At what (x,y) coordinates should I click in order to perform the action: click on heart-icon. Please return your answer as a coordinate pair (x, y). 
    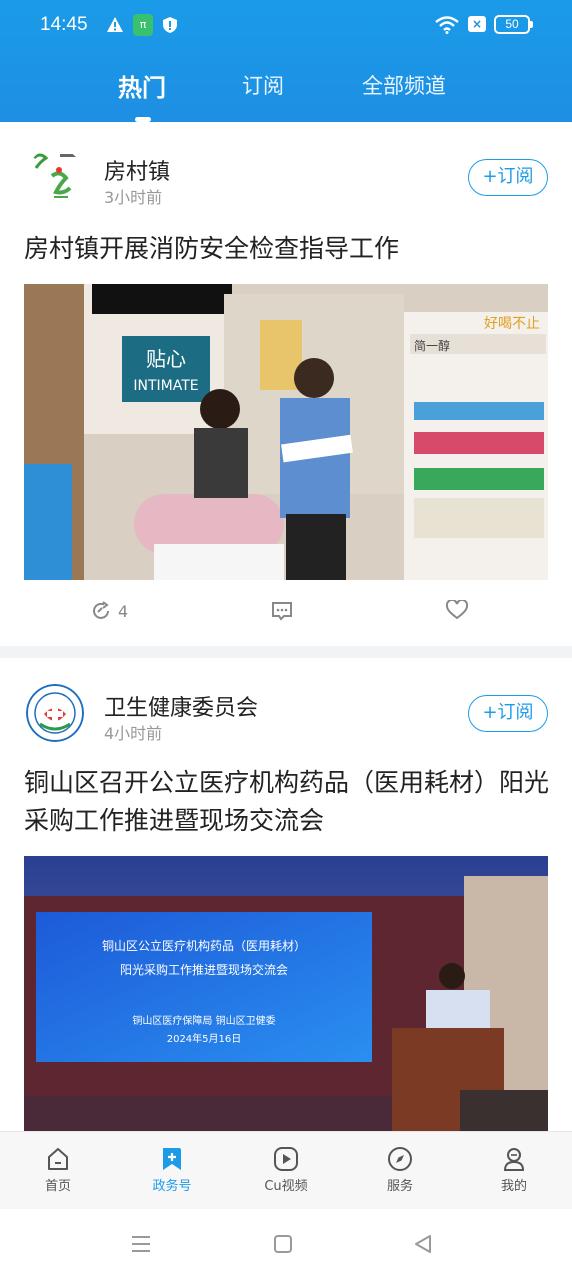
    Looking at the image, I should click on (457, 610).